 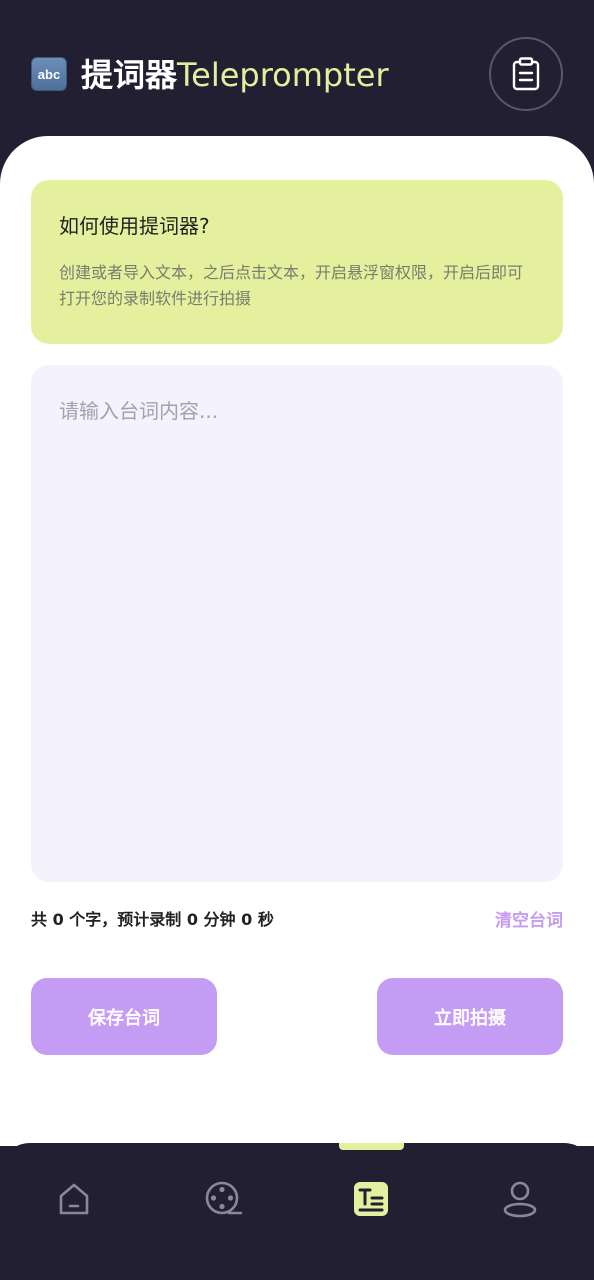 I want to click on home-icon, so click(x=74, y=1199).